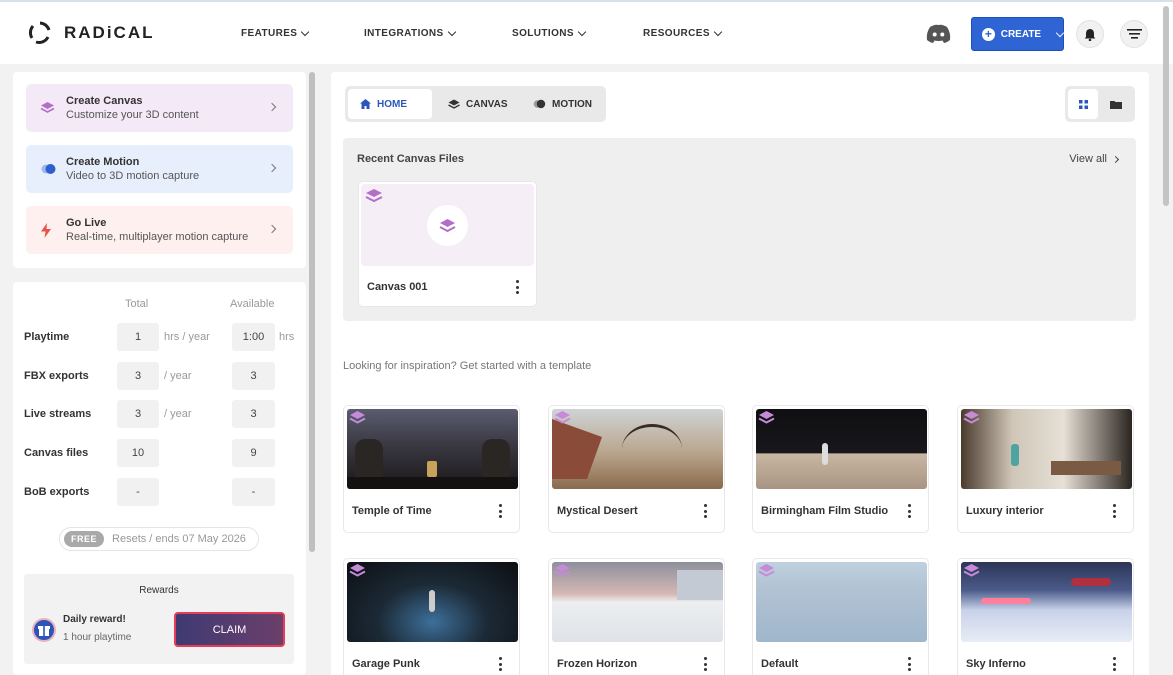  I want to click on reset-text: Resets / ends 07 May 2026, so click(179, 539).